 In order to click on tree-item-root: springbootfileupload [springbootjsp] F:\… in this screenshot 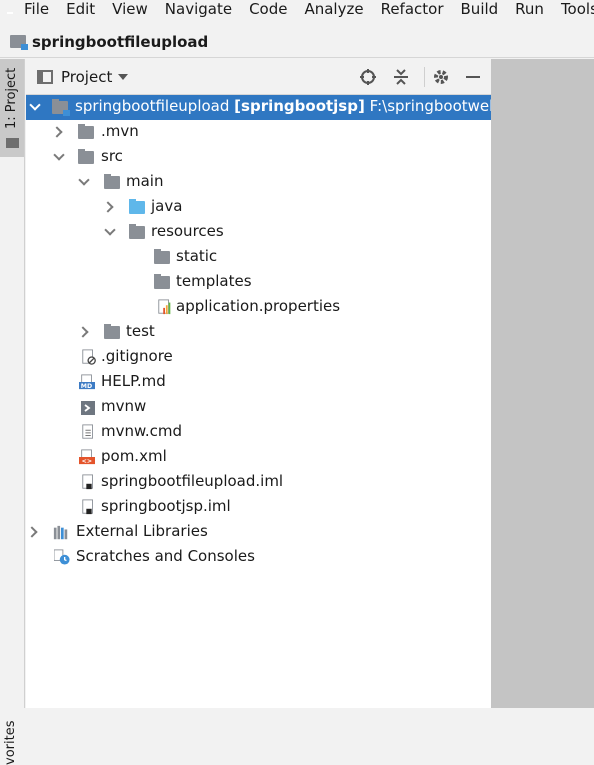, I will do `click(262, 107)`.